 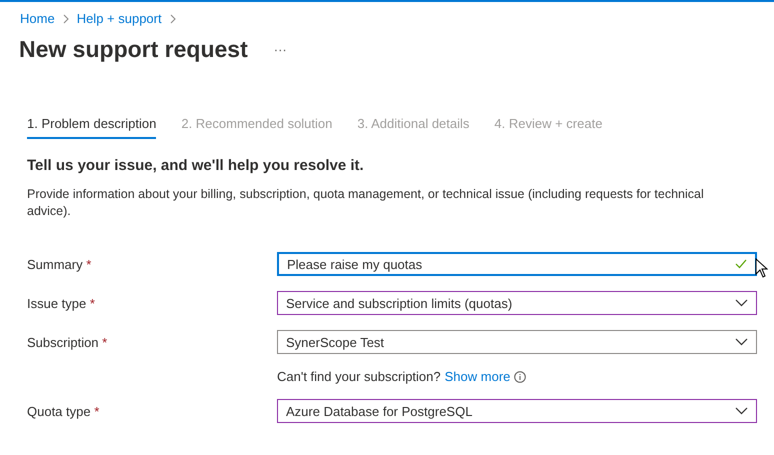 What do you see at coordinates (63, 411) in the screenshot?
I see `field-label: Quota type *` at bounding box center [63, 411].